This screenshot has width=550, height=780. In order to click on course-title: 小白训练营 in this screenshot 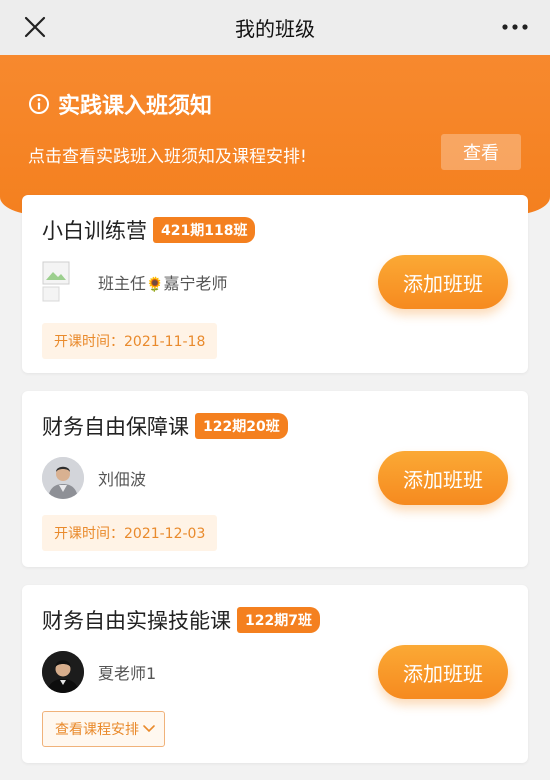, I will do `click(94, 231)`.